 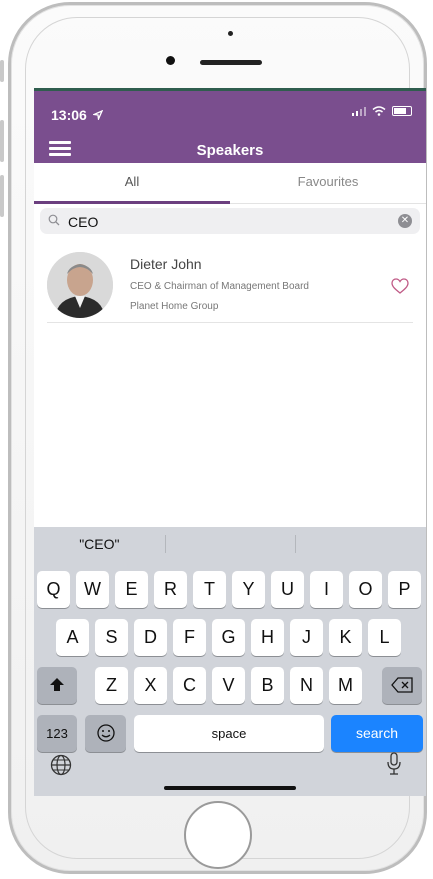 I want to click on search-bar: ✕, so click(x=230, y=222).